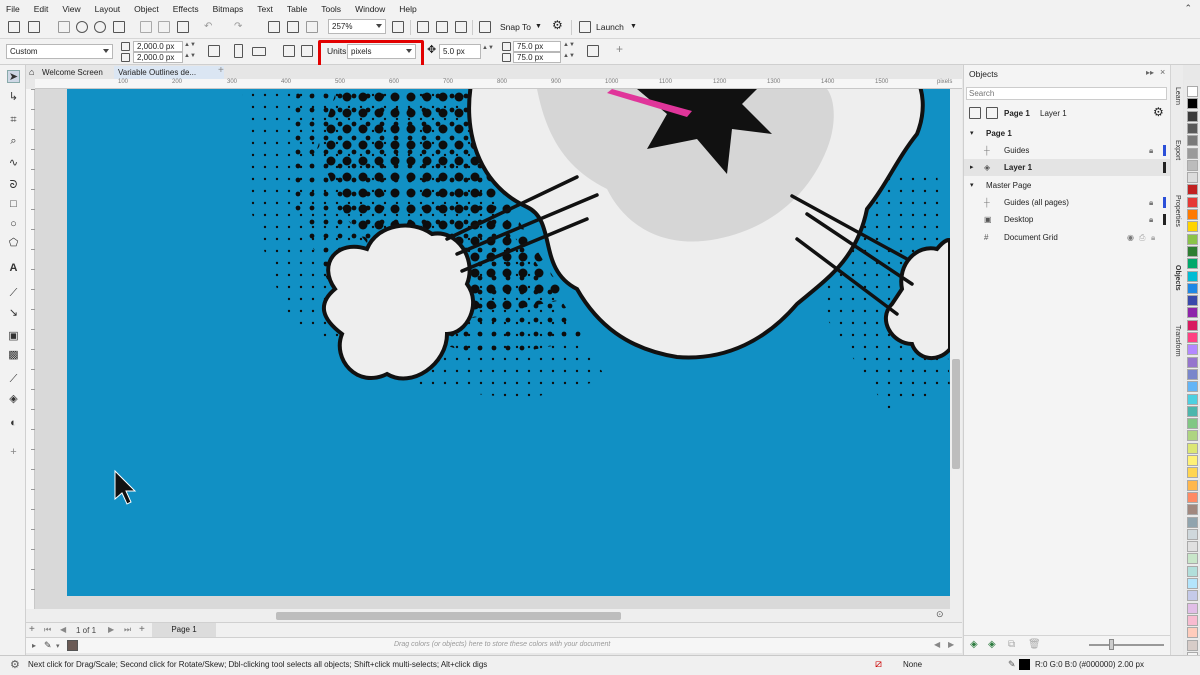  Describe the element at coordinates (610, 27) in the screenshot. I see `launch-dropdown: Launch` at that location.